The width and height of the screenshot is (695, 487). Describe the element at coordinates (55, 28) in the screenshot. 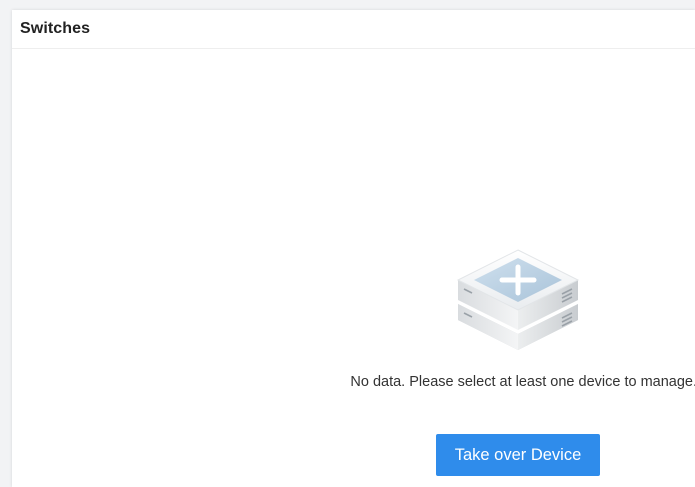

I see `panel-title: Switches` at that location.